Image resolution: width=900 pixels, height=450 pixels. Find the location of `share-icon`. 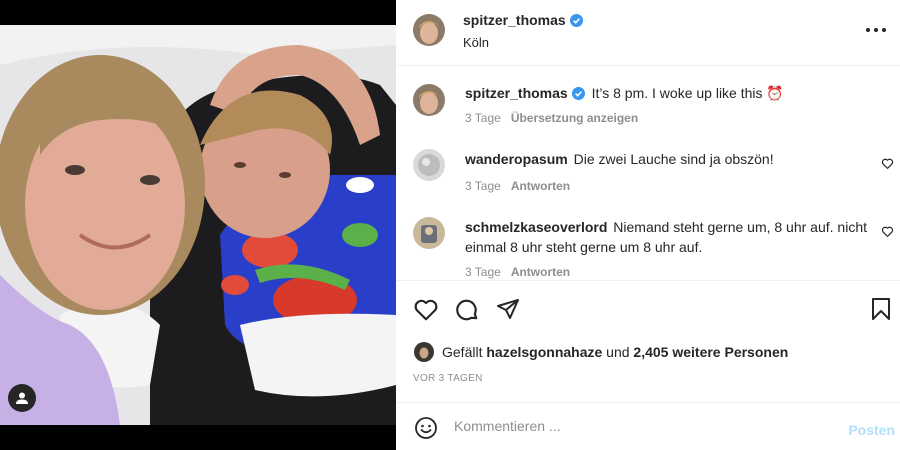

share-icon is located at coordinates (508, 309).